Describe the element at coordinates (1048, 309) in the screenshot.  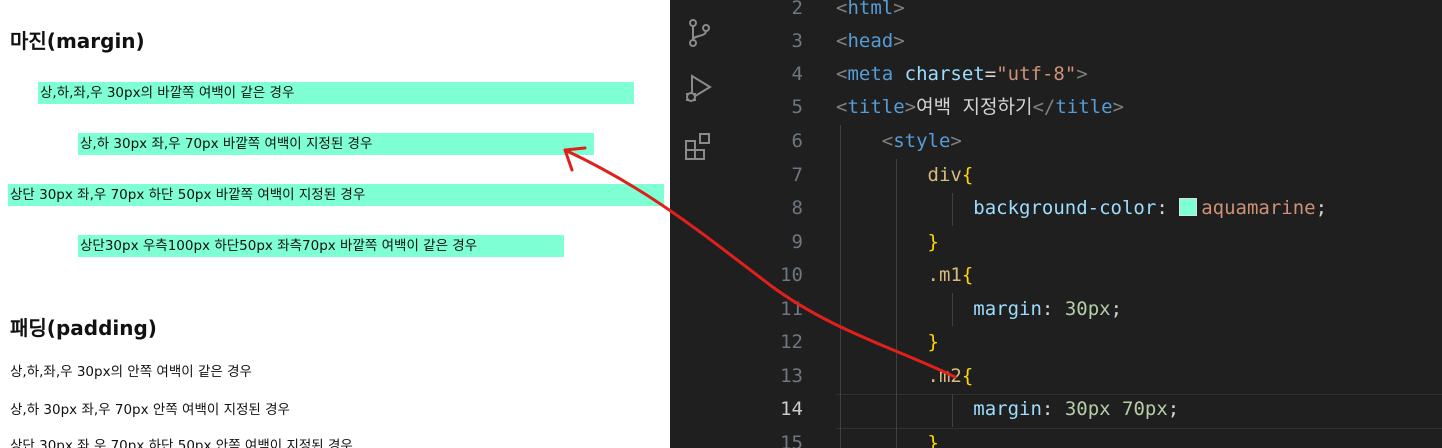
I see `code-line-11: margin: 30px;` at that location.